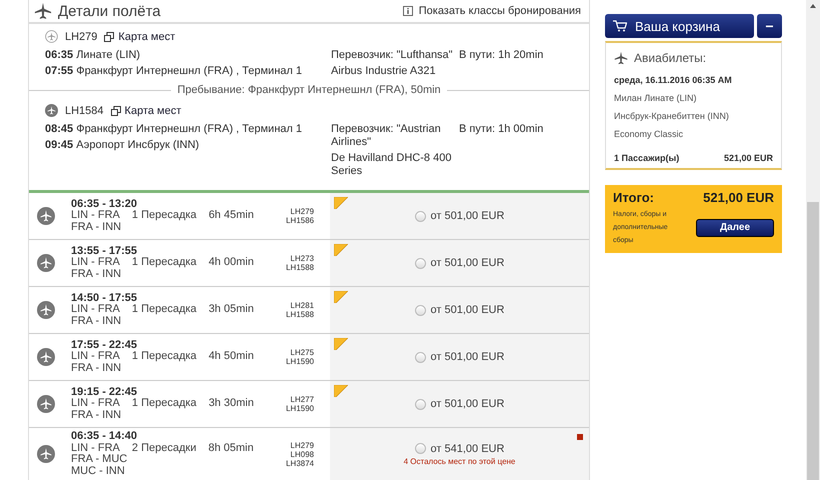 This screenshot has width=820, height=480. I want to click on flight-code: LH275, so click(302, 352).